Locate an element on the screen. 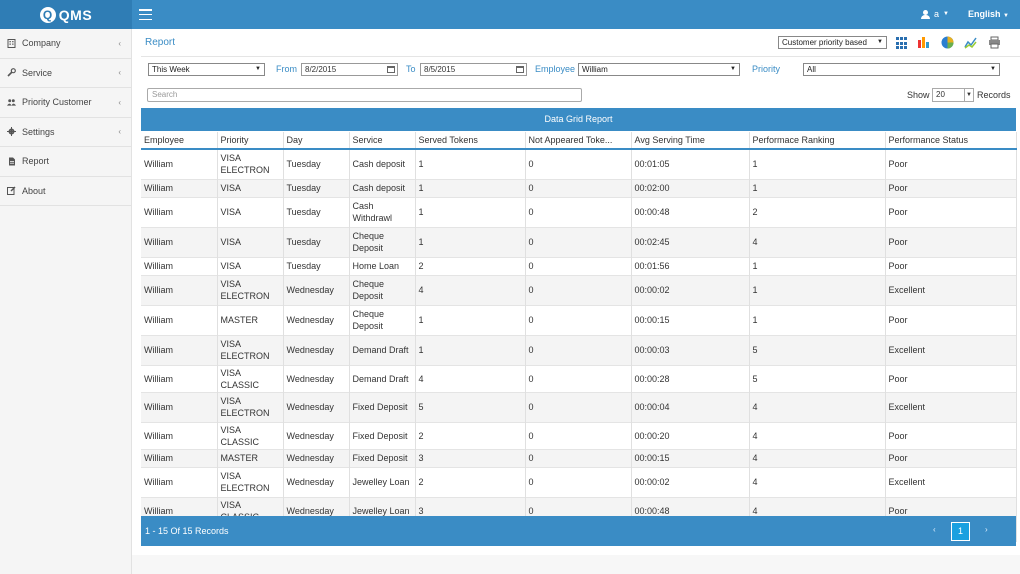 The image size is (1020, 574). table-cell: 00:01:56 is located at coordinates (690, 265).